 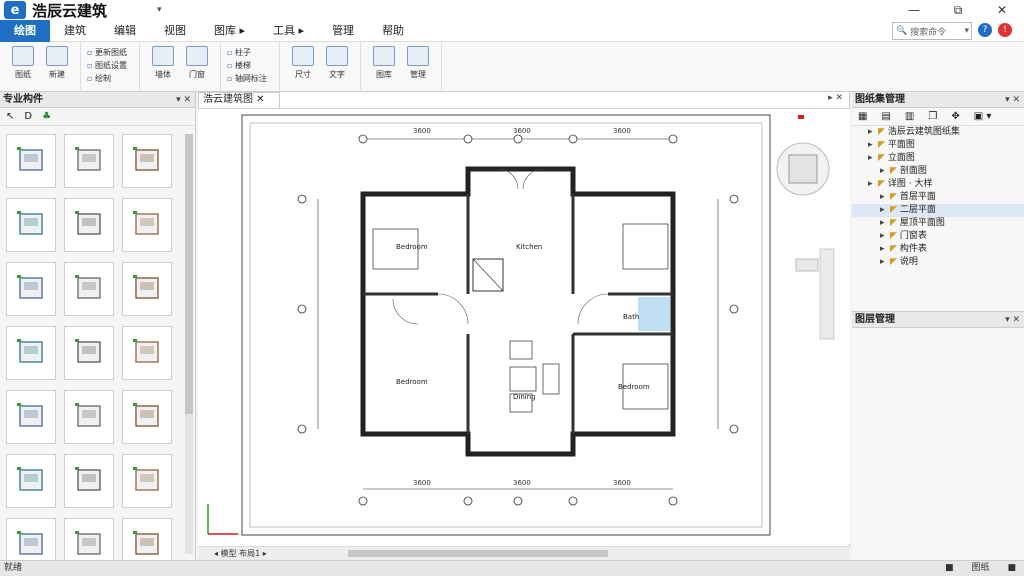 What do you see at coordinates (522, 131) in the screenshot?
I see `dim-top-2: 3600` at bounding box center [522, 131].